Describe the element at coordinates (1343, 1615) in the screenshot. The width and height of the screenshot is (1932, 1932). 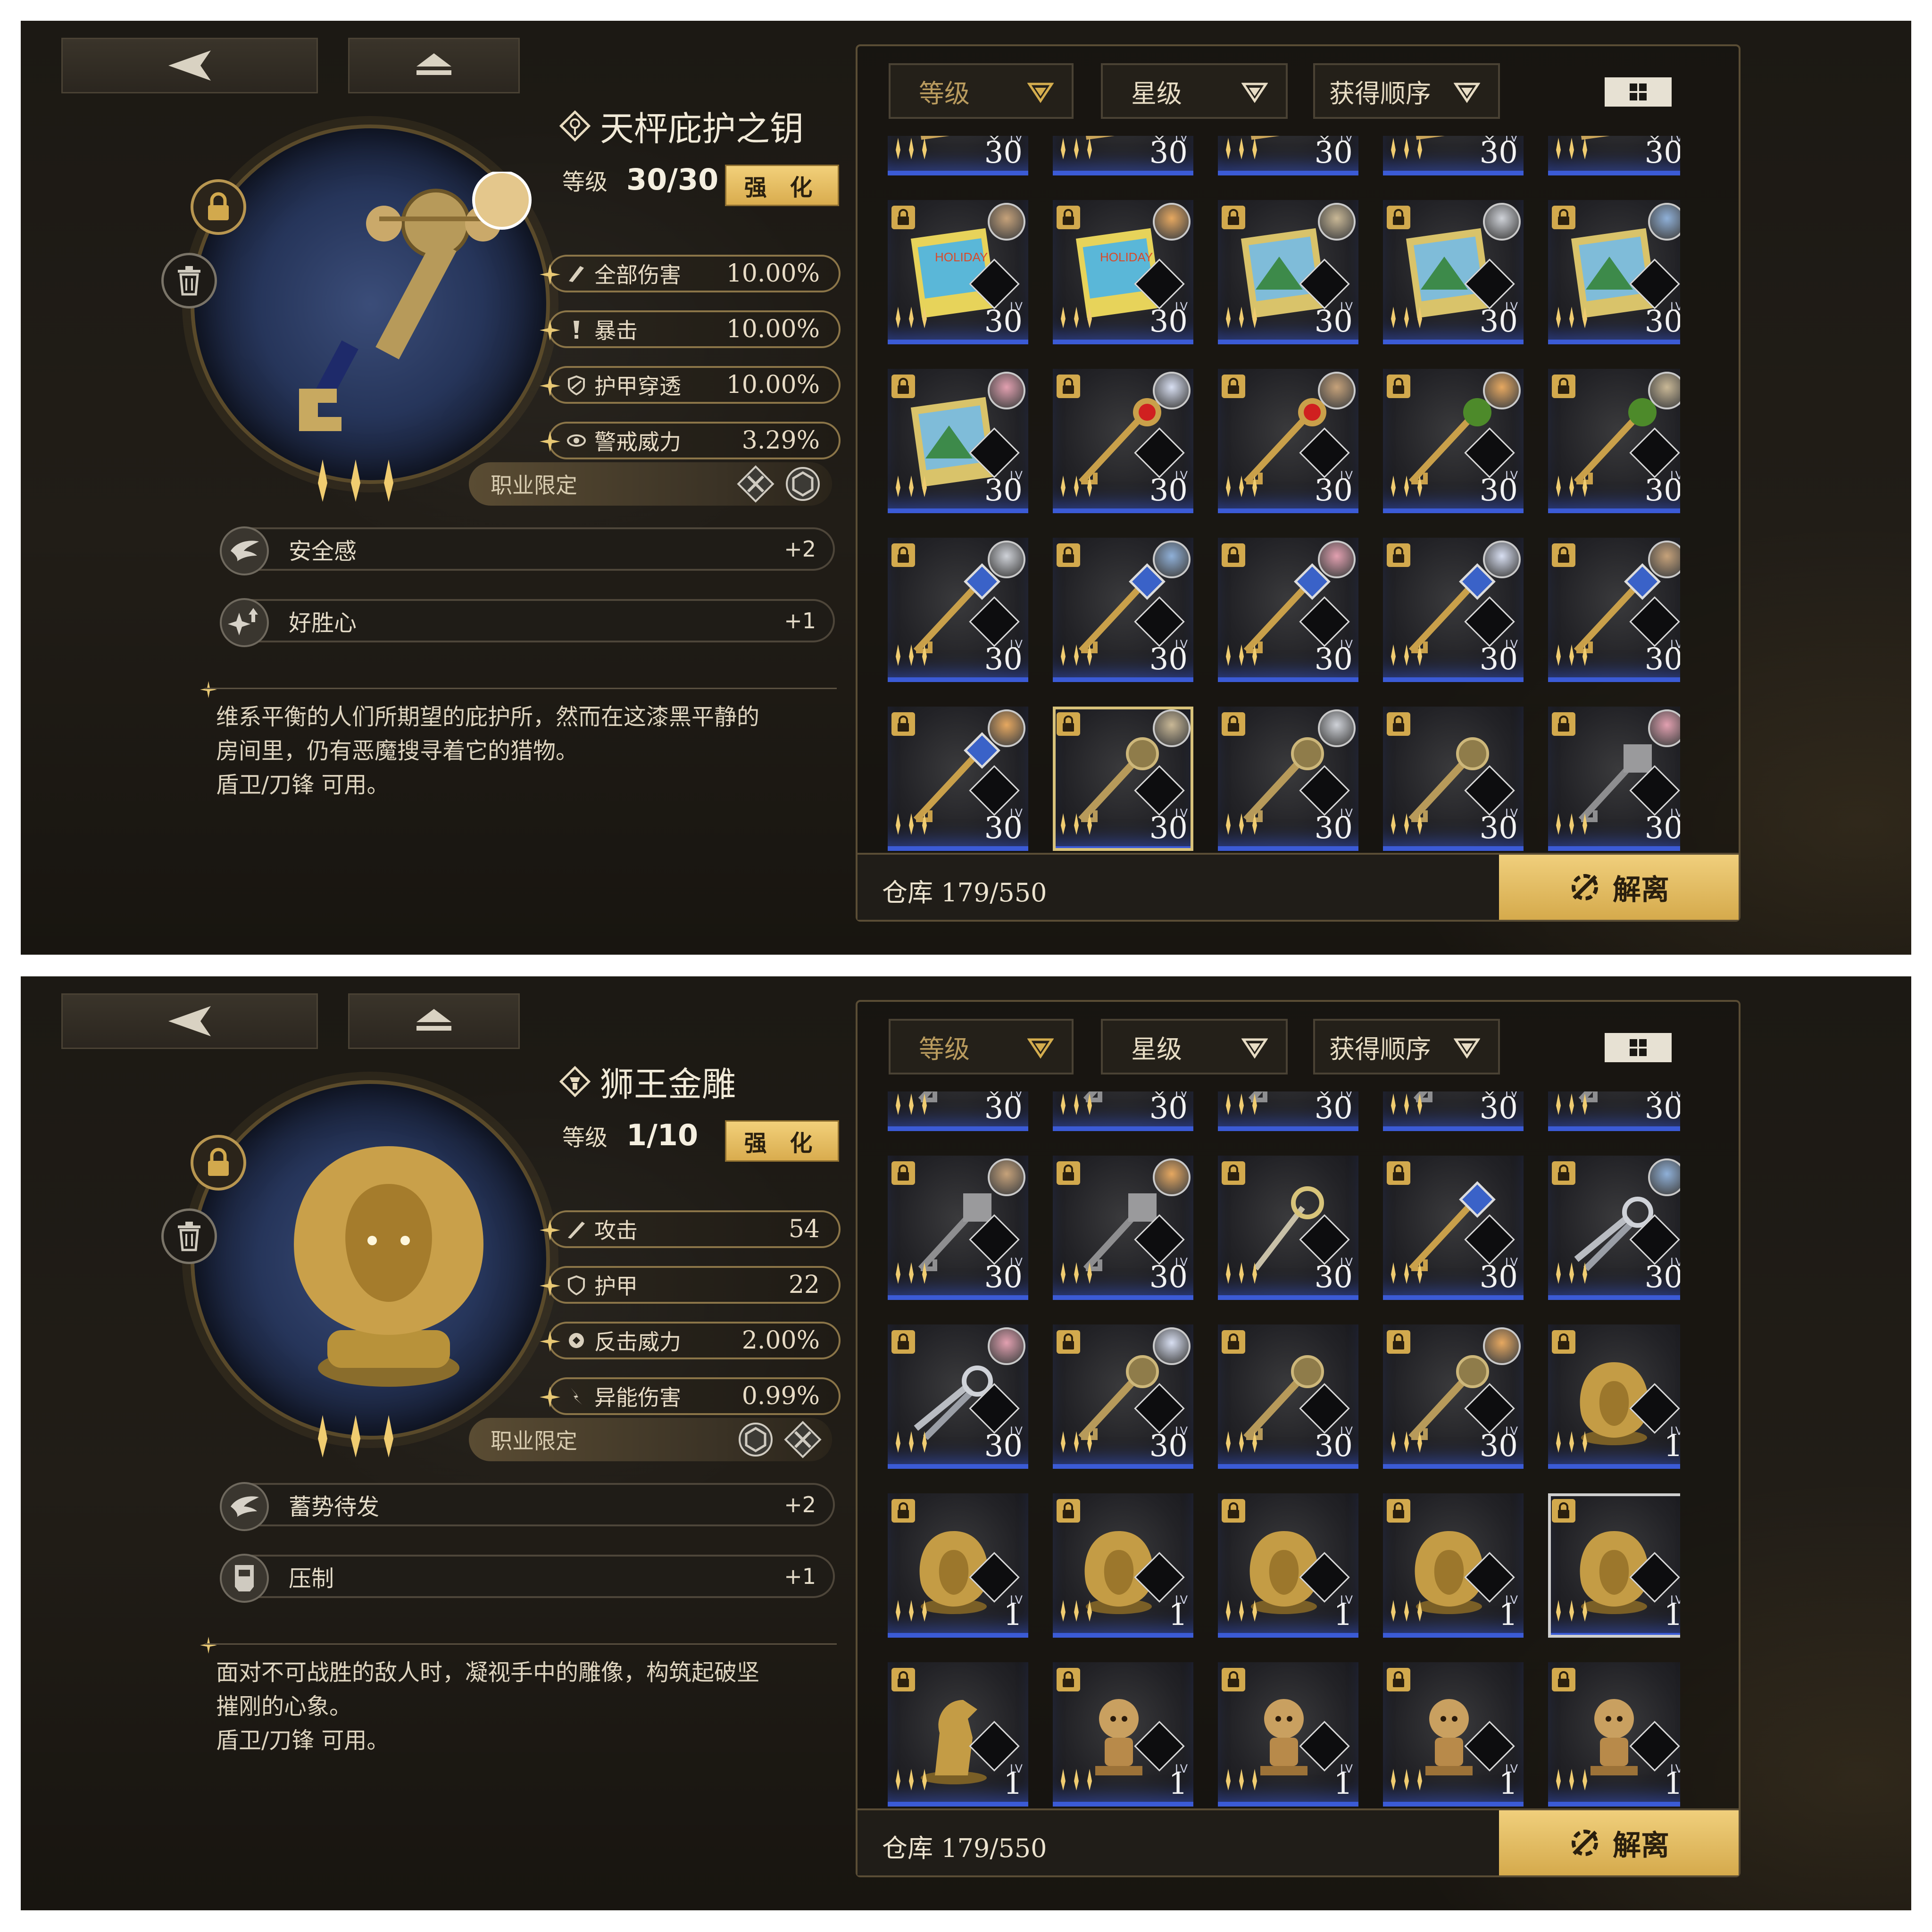
I see `item-level: 1` at that location.